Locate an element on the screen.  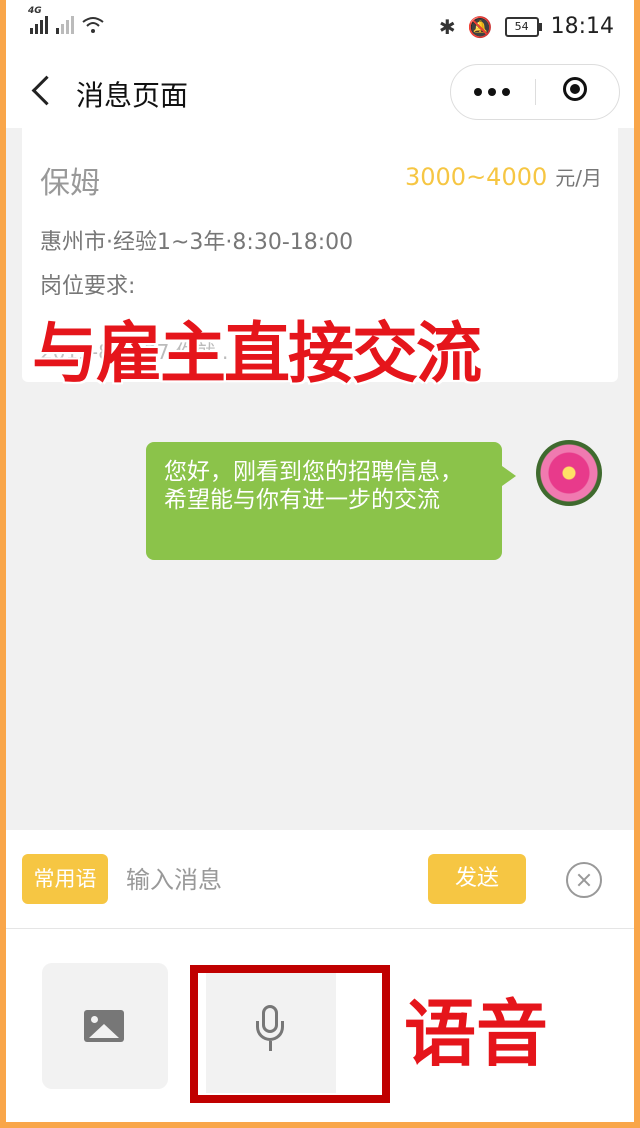
common-phrases-button: 常用语 is located at coordinates (65, 879).